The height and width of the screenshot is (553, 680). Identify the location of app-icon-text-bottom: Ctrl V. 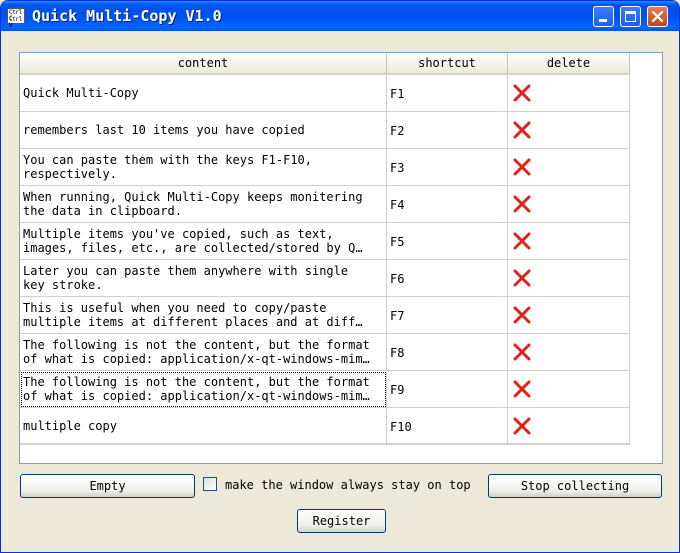
(15, 22).